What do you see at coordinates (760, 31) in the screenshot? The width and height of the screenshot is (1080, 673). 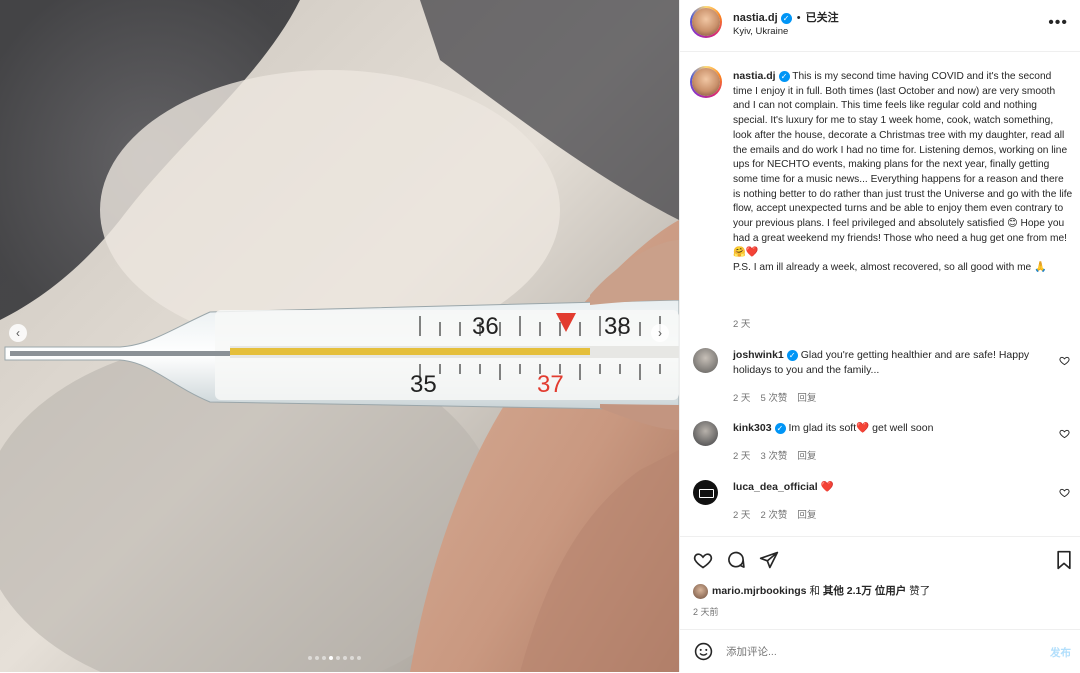 I see `post-location: Kyiv, Ukraine` at bounding box center [760, 31].